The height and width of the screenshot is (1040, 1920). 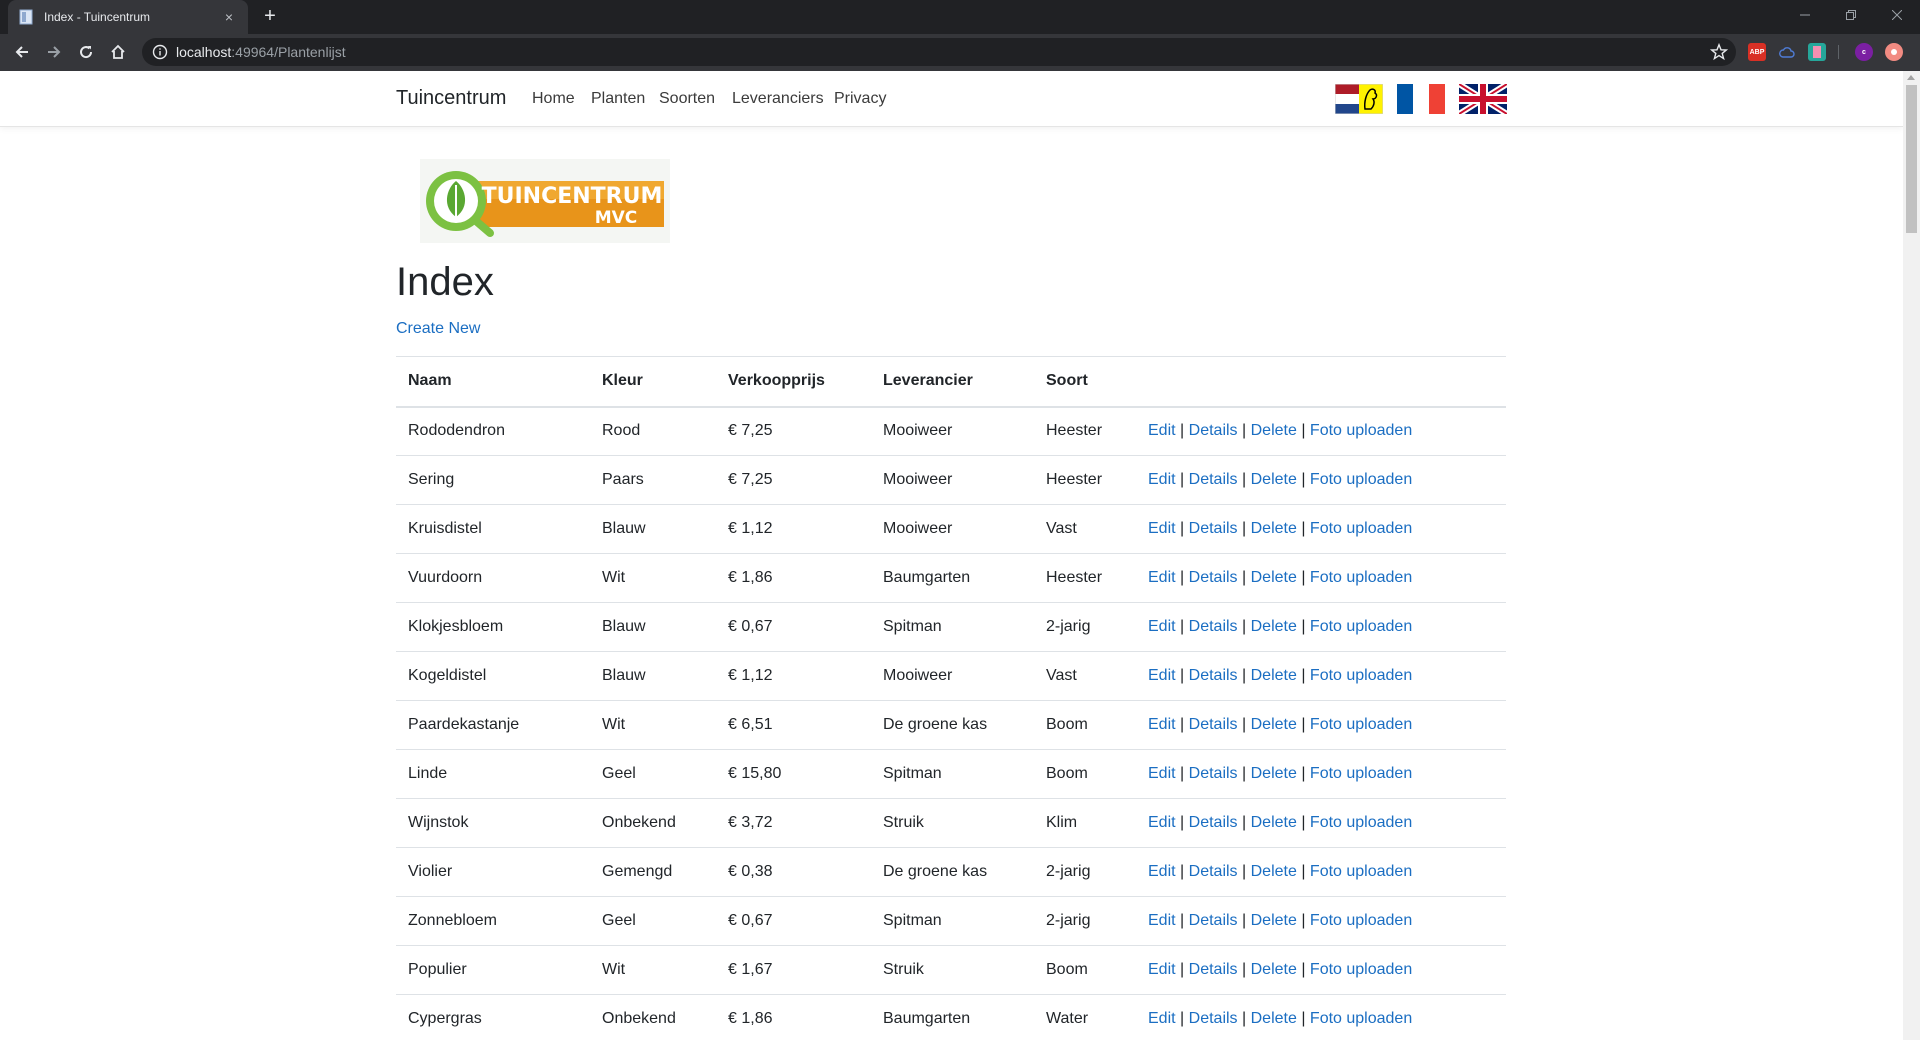 What do you see at coordinates (1757, 52) in the screenshot?
I see `adblock-icon: ABP` at bounding box center [1757, 52].